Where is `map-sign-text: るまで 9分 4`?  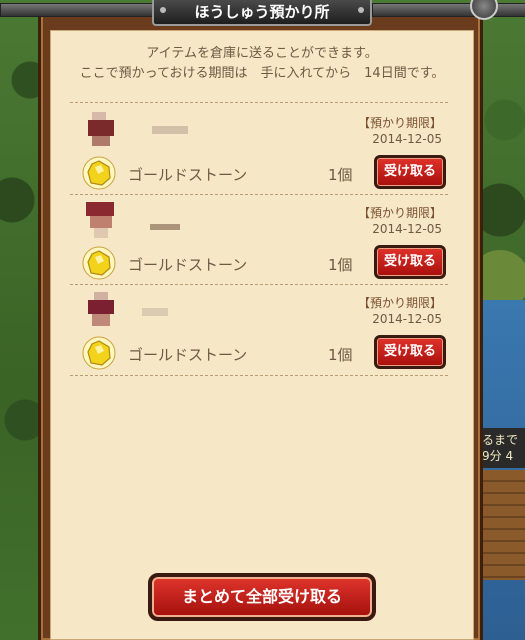
map-sign-text: るまで 9分 4 is located at coordinates (500, 448).